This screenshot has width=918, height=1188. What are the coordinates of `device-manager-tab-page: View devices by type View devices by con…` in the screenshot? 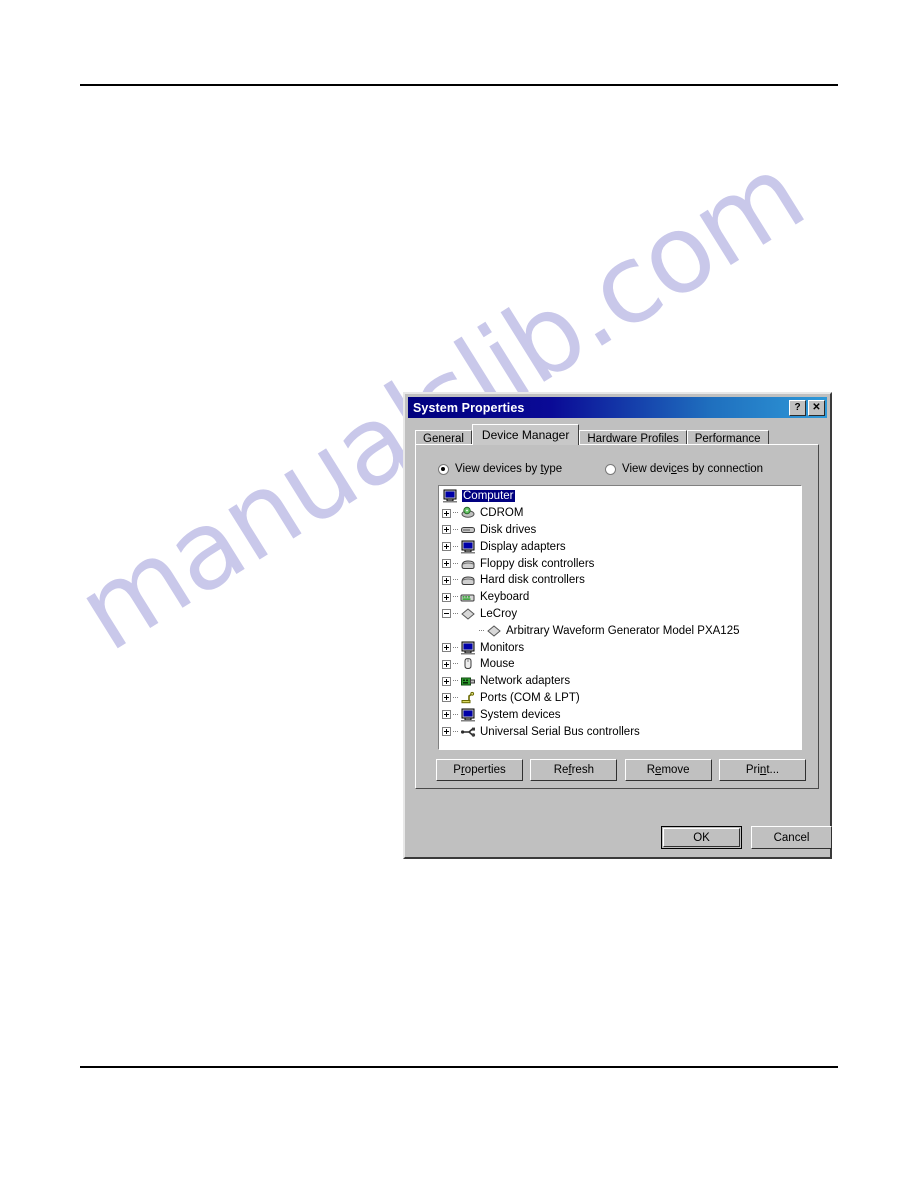 It's located at (617, 616).